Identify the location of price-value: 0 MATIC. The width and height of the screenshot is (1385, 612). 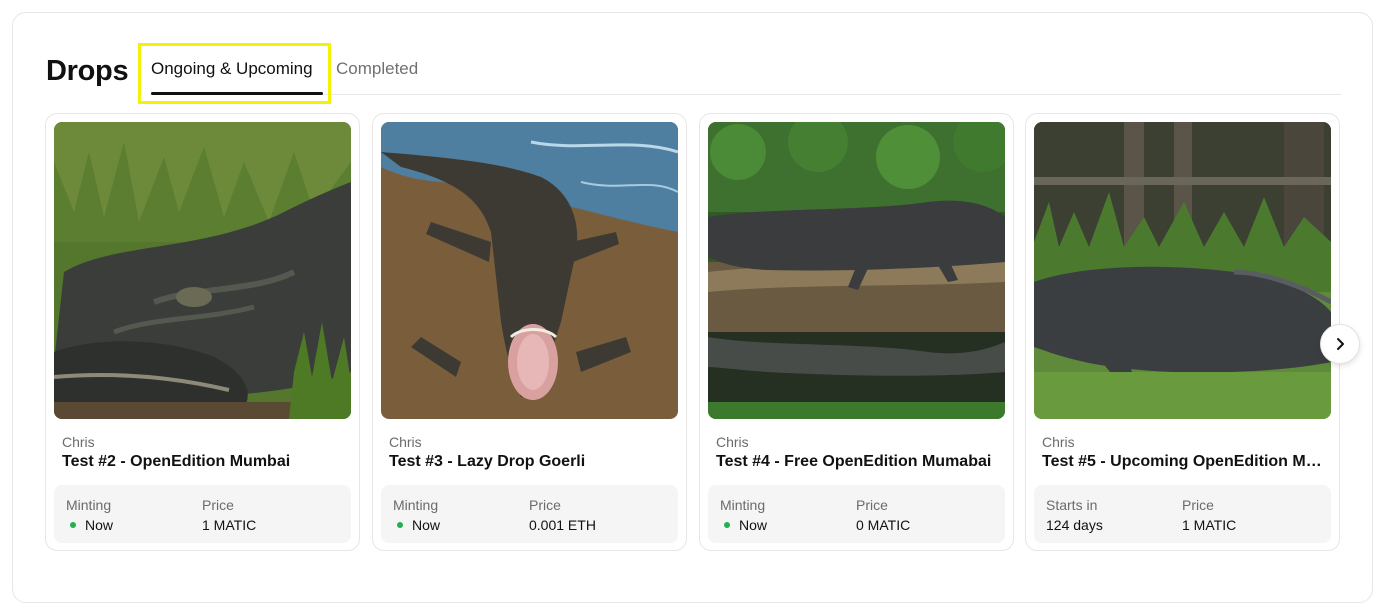
(883, 525).